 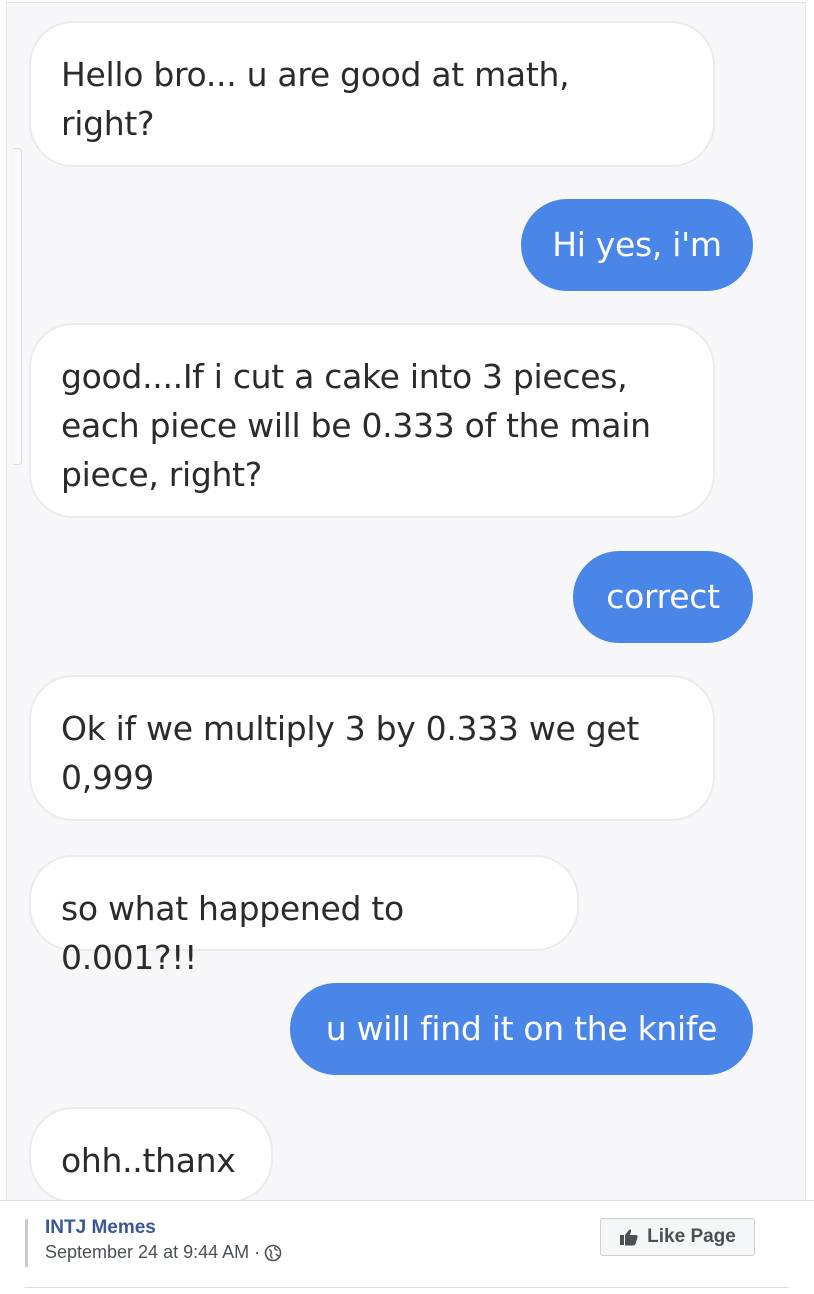 I want to click on attribution-bar, so click(x=26, y=1243).